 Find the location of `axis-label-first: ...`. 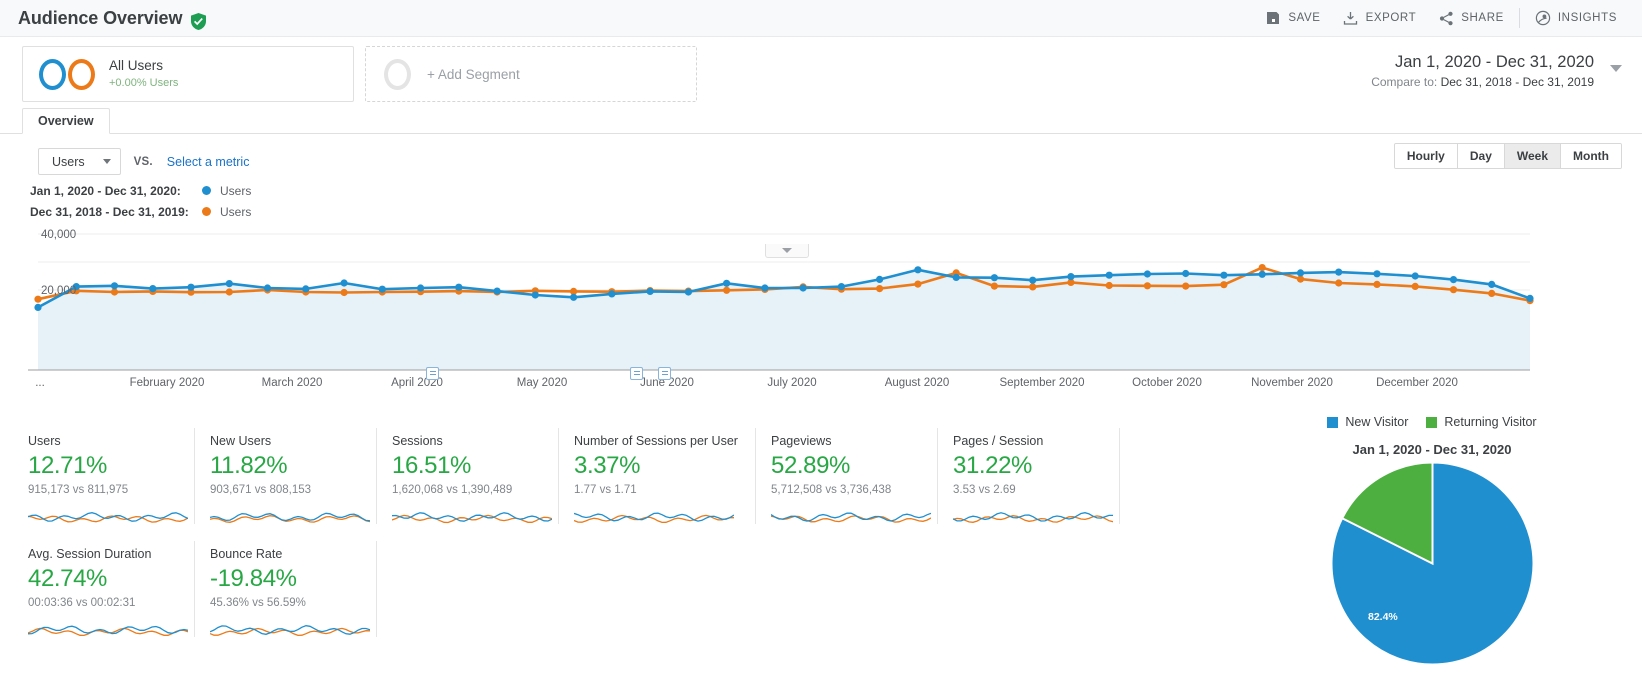

axis-label-first: ... is located at coordinates (40, 383).